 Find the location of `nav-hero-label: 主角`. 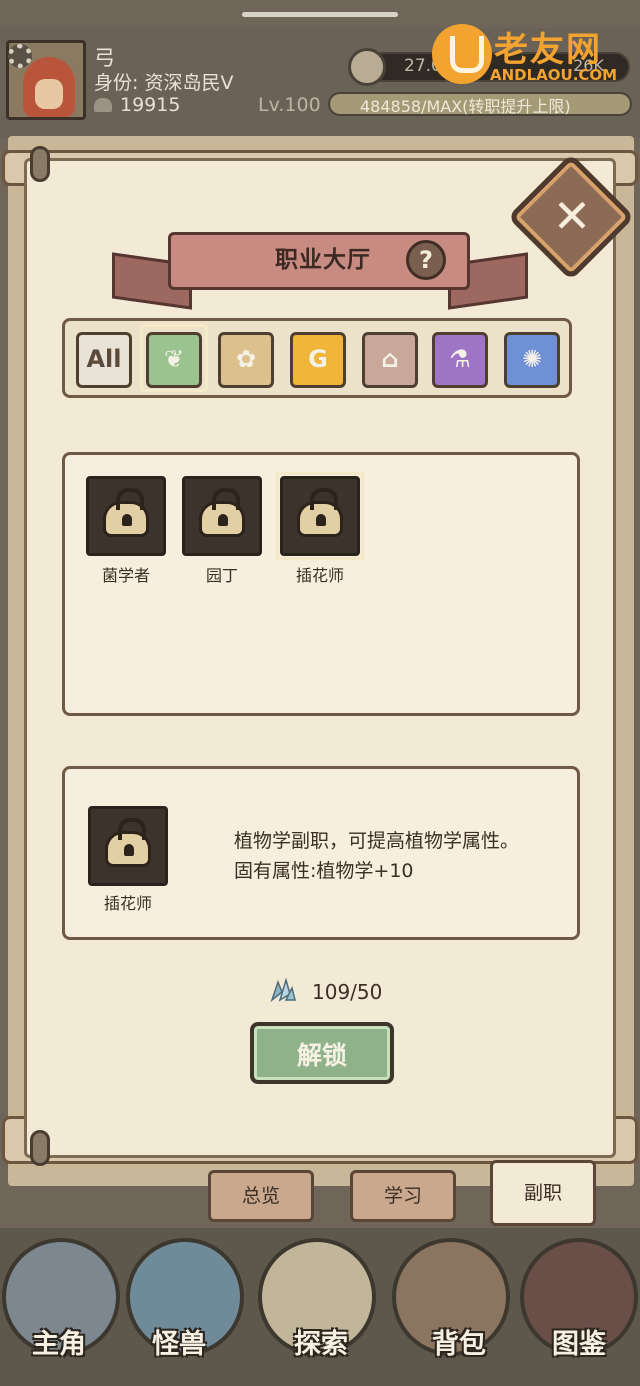

nav-hero-label: 主角 is located at coordinates (59, 1341).